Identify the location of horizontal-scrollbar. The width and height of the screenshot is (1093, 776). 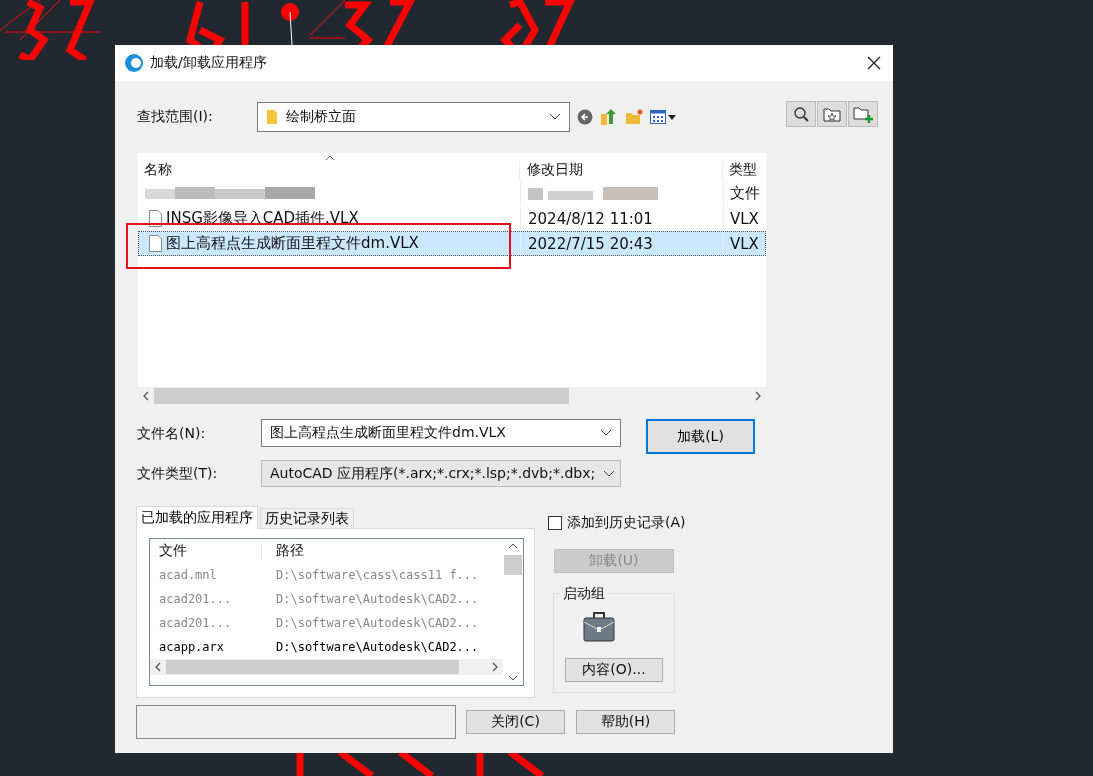
(326, 667).